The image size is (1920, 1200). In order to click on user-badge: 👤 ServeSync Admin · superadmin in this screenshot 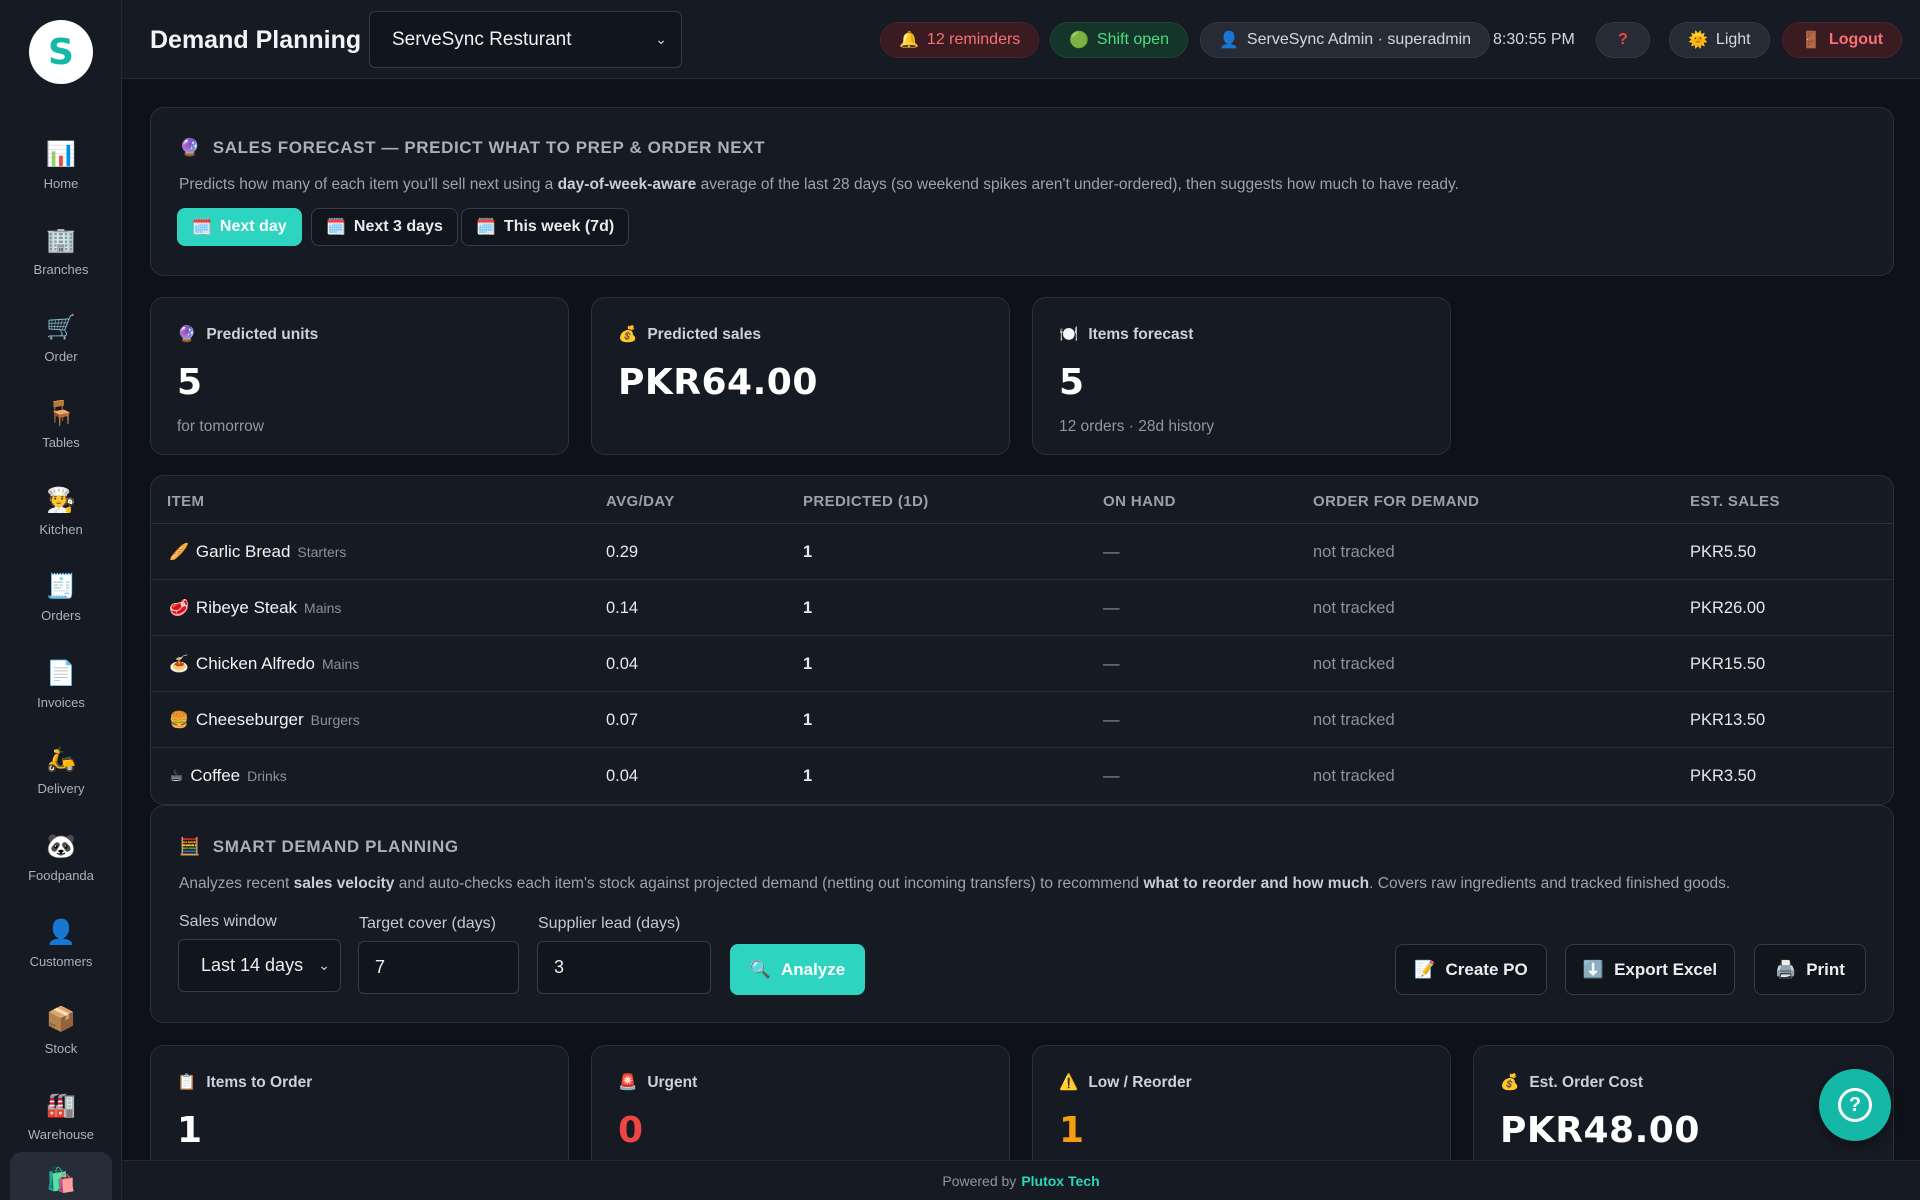, I will do `click(1345, 40)`.